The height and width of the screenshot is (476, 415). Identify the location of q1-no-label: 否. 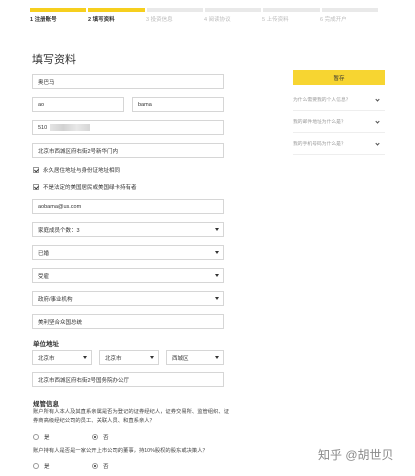
(106, 438).